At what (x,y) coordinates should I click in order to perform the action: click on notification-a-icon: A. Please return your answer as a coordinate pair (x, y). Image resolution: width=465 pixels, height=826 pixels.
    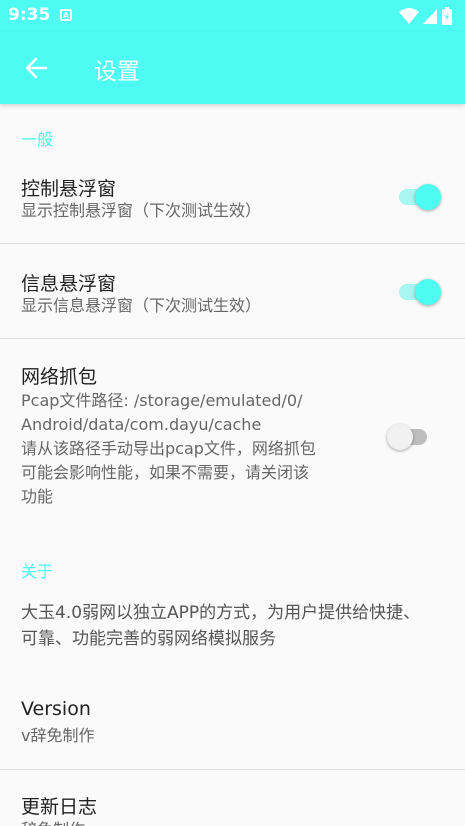
    Looking at the image, I should click on (66, 15).